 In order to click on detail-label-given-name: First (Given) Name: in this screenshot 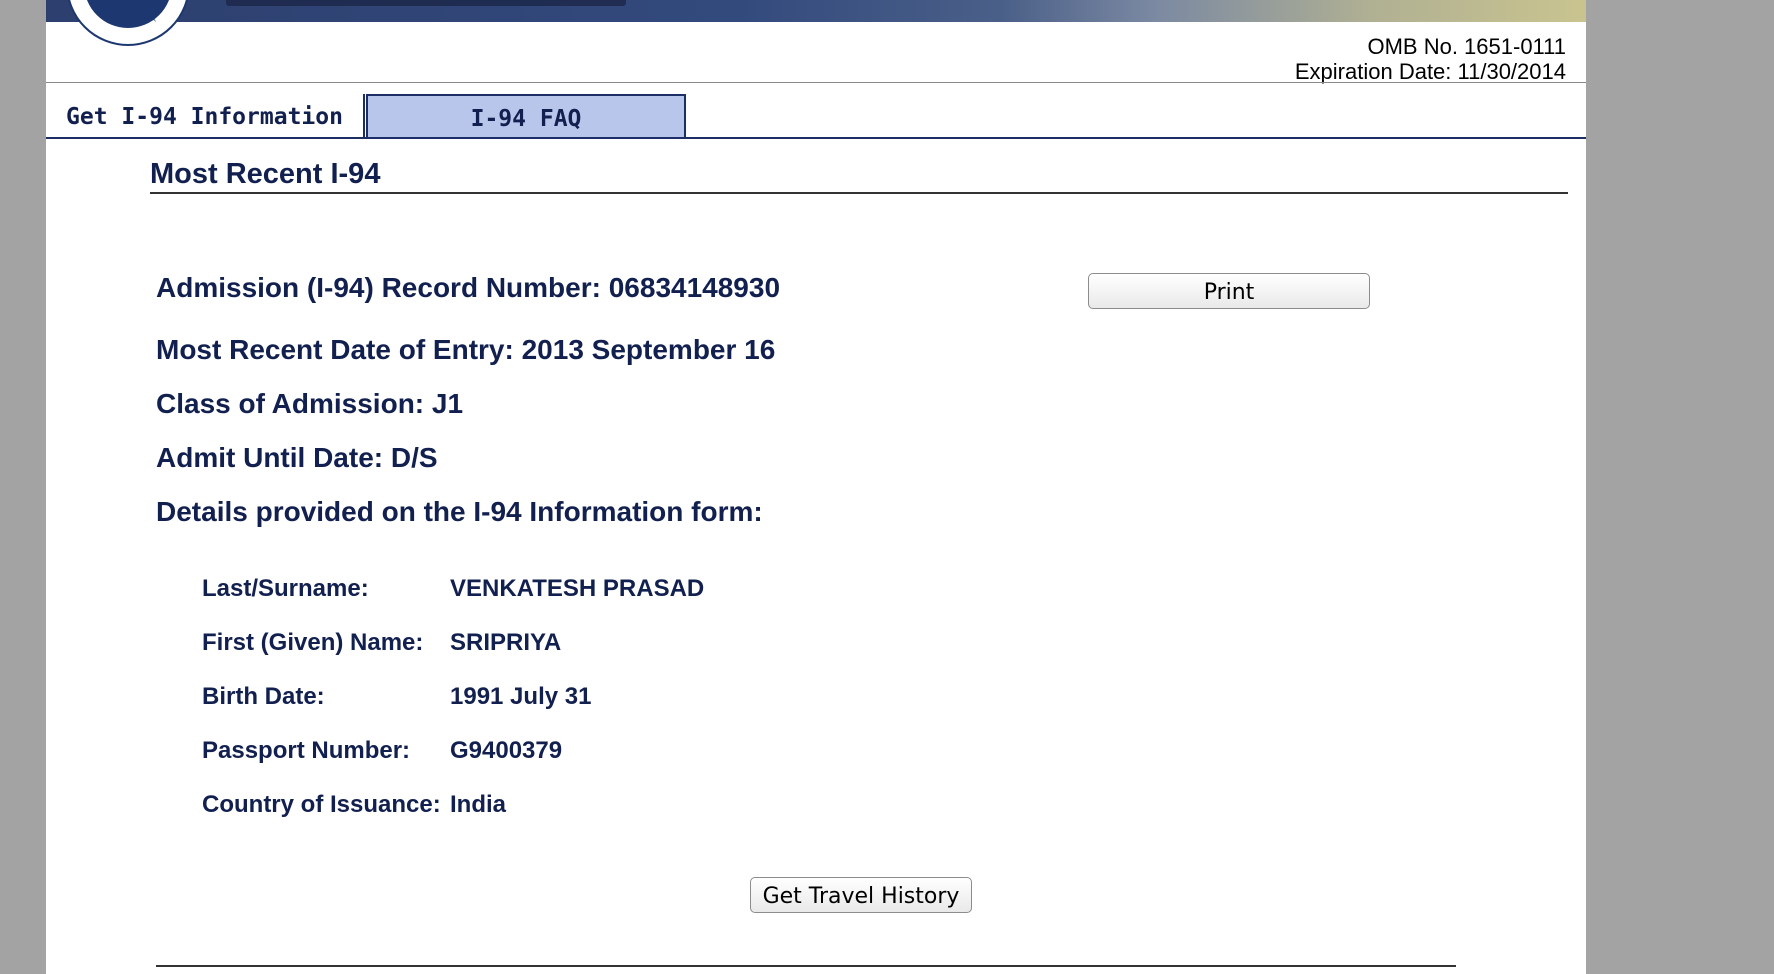, I will do `click(313, 642)`.